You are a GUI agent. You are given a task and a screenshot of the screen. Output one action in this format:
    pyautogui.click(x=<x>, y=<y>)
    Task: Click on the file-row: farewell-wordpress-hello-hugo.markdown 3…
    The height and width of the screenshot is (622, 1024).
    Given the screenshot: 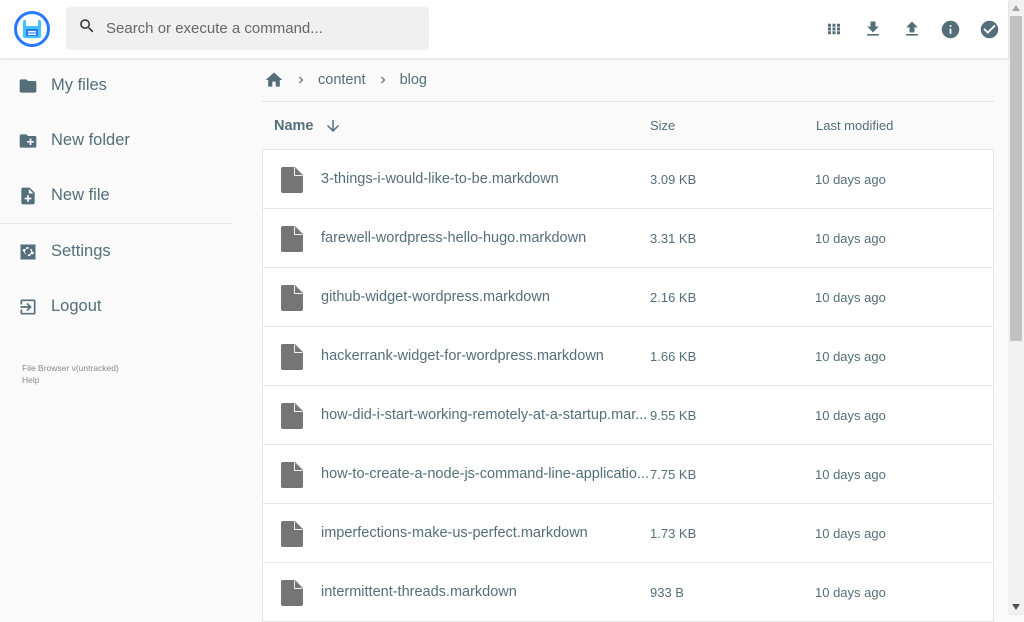 What is the action you would take?
    pyautogui.click(x=628, y=238)
    